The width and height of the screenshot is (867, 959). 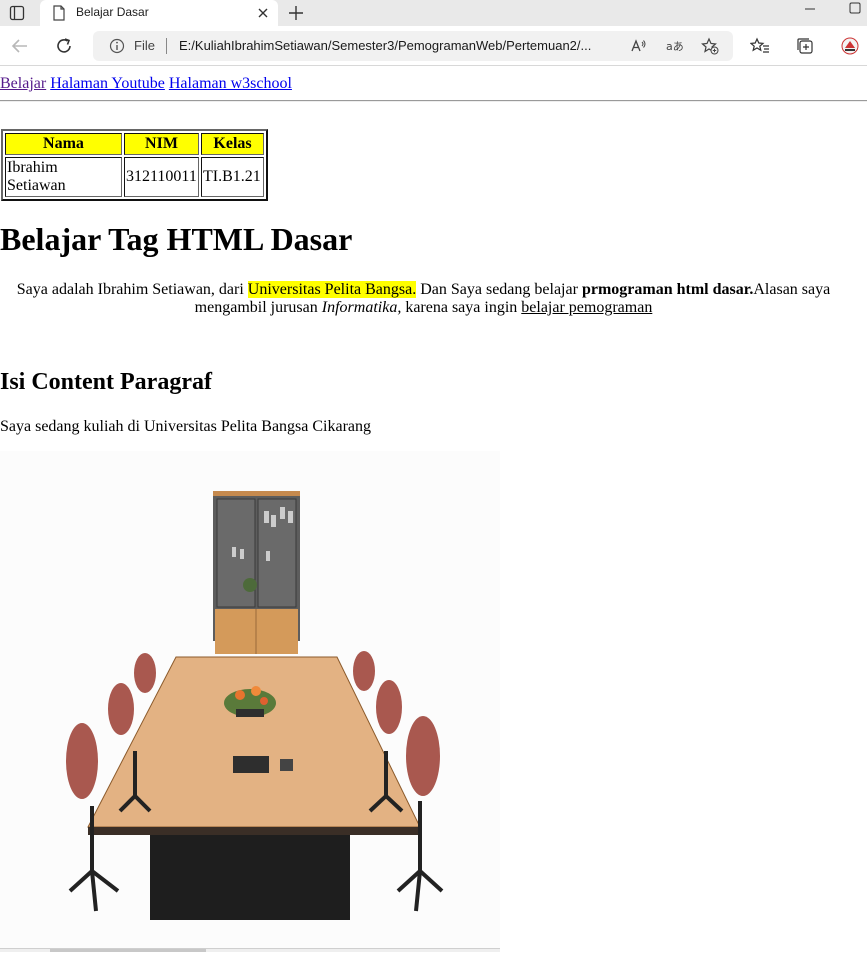 I want to click on info-icon, so click(x=117, y=46).